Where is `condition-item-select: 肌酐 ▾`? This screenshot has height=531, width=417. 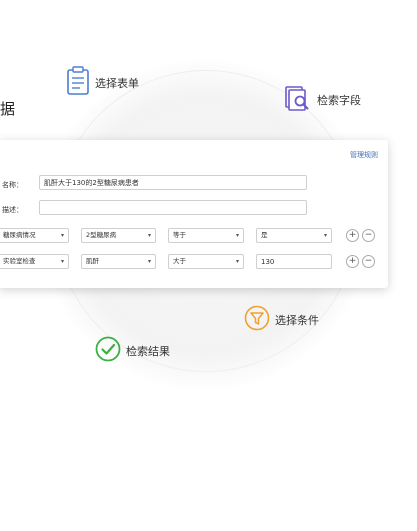 condition-item-select: 肌酐 ▾ is located at coordinates (118, 261).